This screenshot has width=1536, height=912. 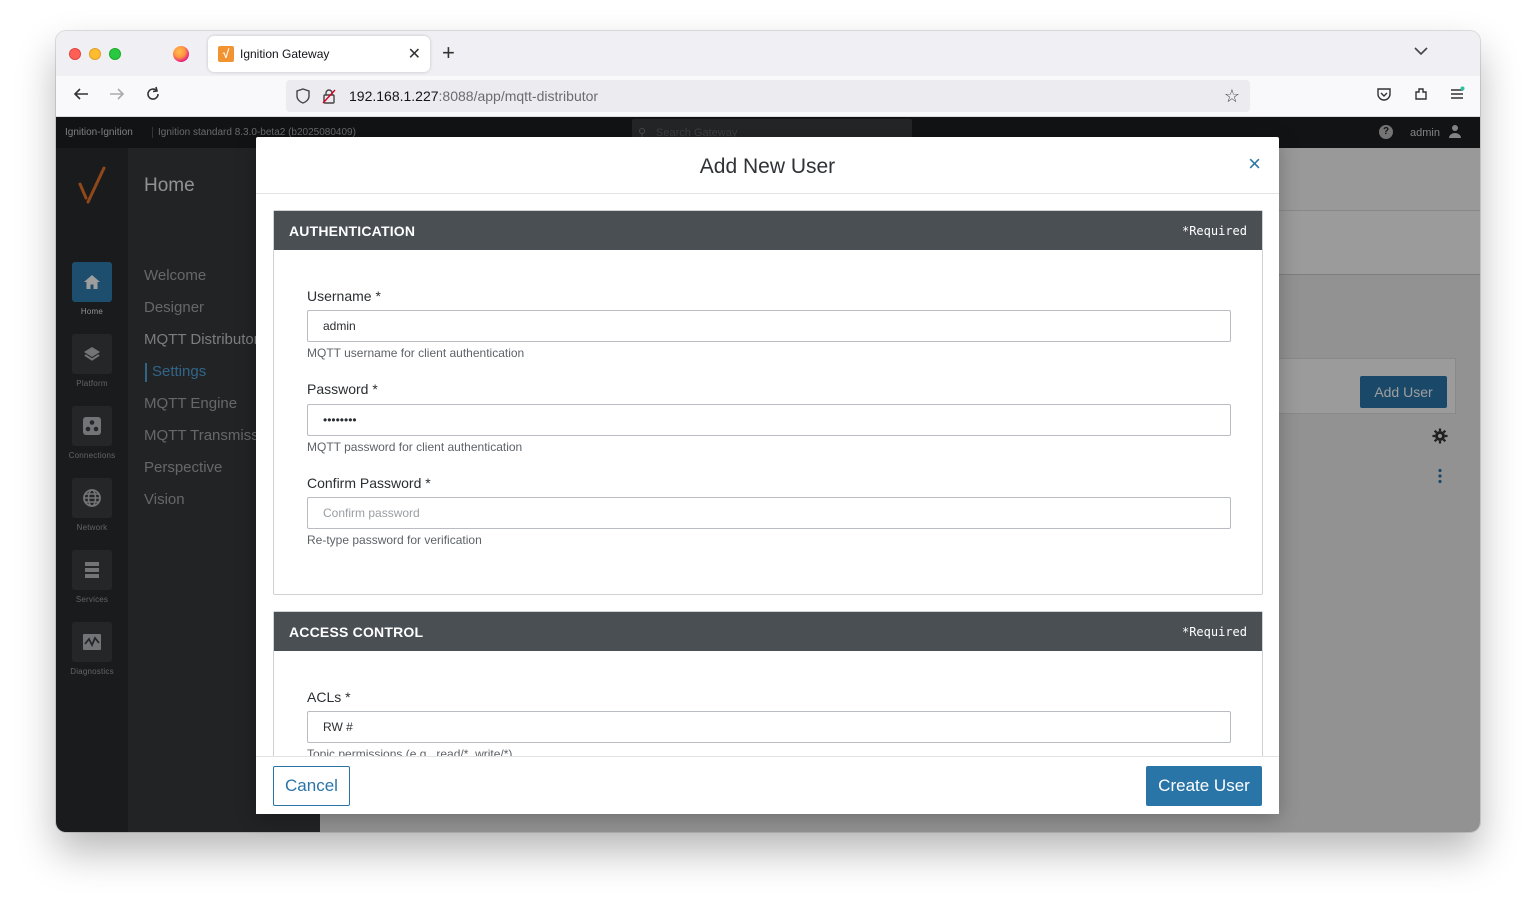 What do you see at coordinates (285, 54) in the screenshot?
I see `tab-title: Ignition Gateway` at bounding box center [285, 54].